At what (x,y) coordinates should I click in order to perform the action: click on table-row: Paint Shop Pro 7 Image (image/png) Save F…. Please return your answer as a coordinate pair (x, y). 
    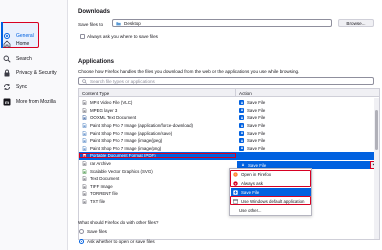
    Looking at the image, I should click on (229, 149).